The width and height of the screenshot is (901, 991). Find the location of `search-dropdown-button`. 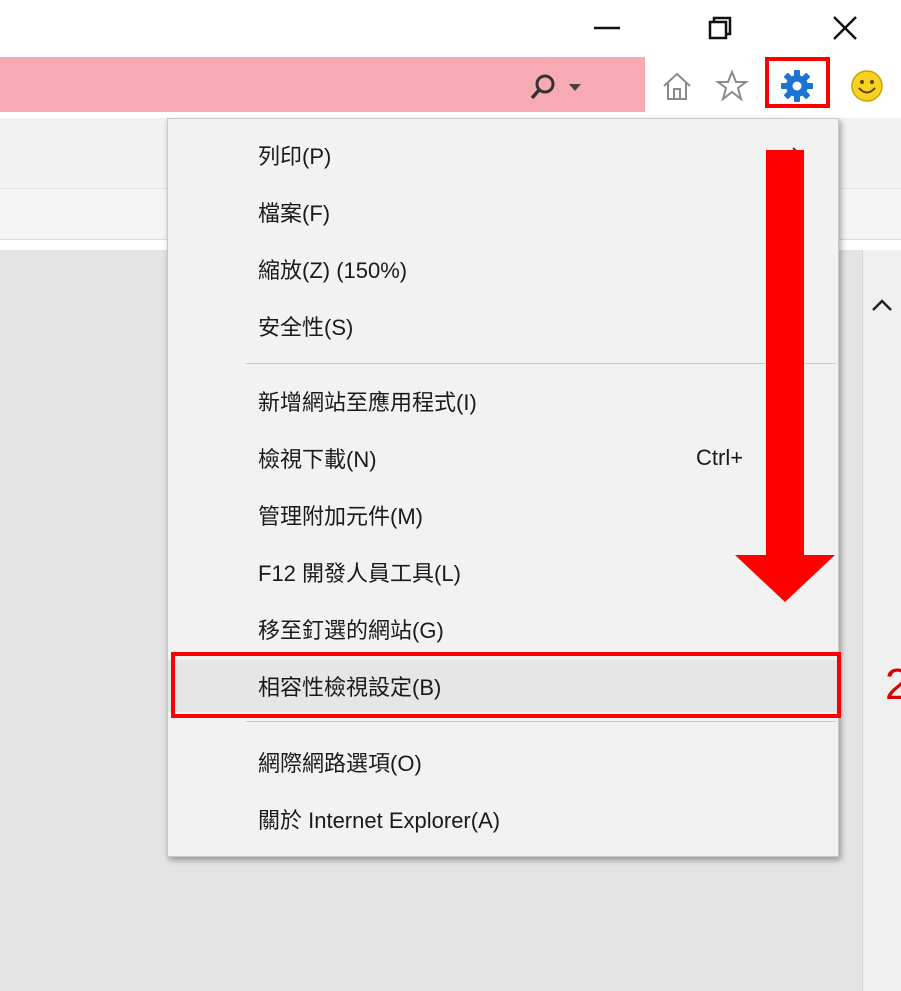

search-dropdown-button is located at coordinates (563, 87).